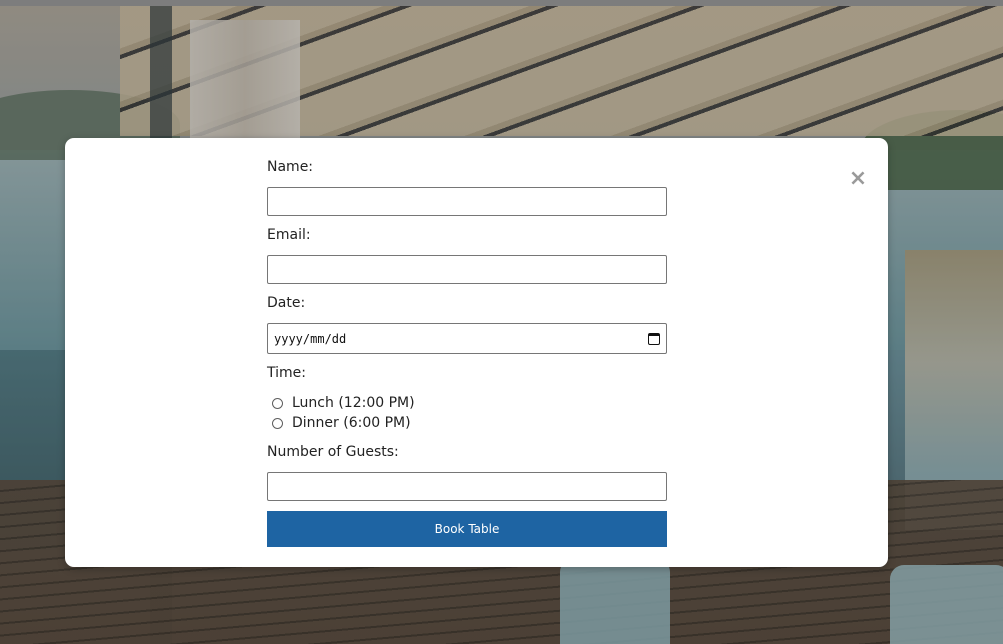 The width and height of the screenshot is (1003, 644). Describe the element at coordinates (501, 3) in the screenshot. I see `top-bar` at that location.